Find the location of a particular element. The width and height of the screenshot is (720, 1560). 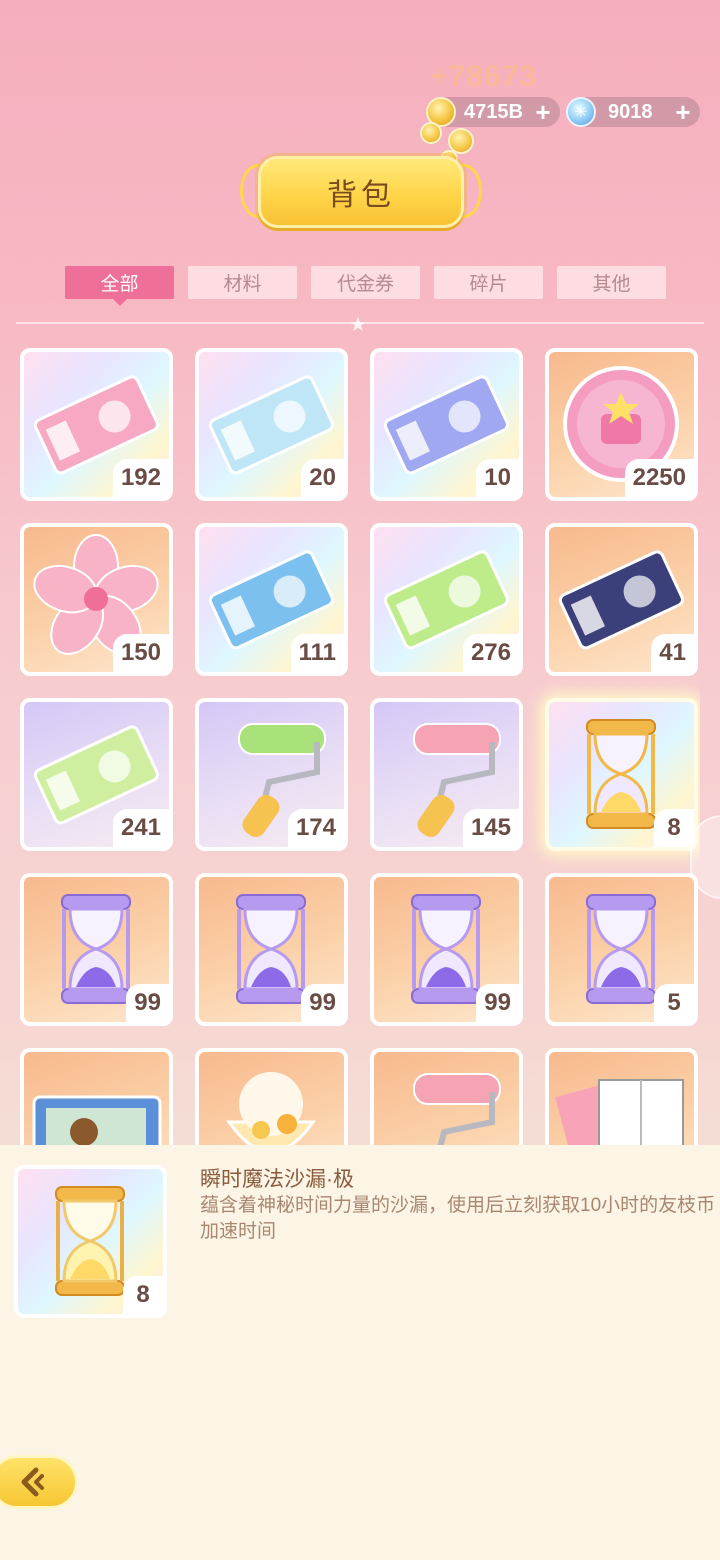

item-count-badge: 2250 is located at coordinates (659, 478).